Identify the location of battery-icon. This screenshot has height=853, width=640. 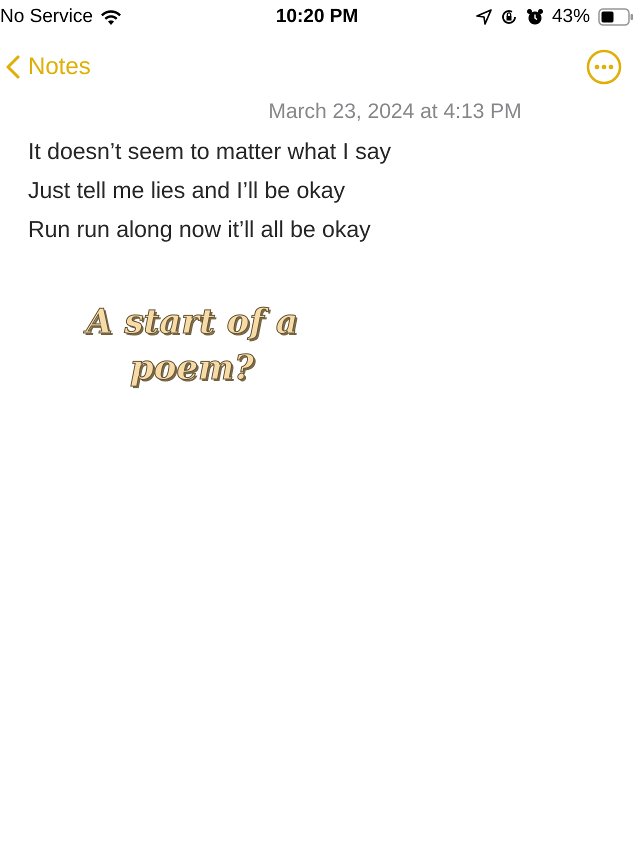
(616, 17).